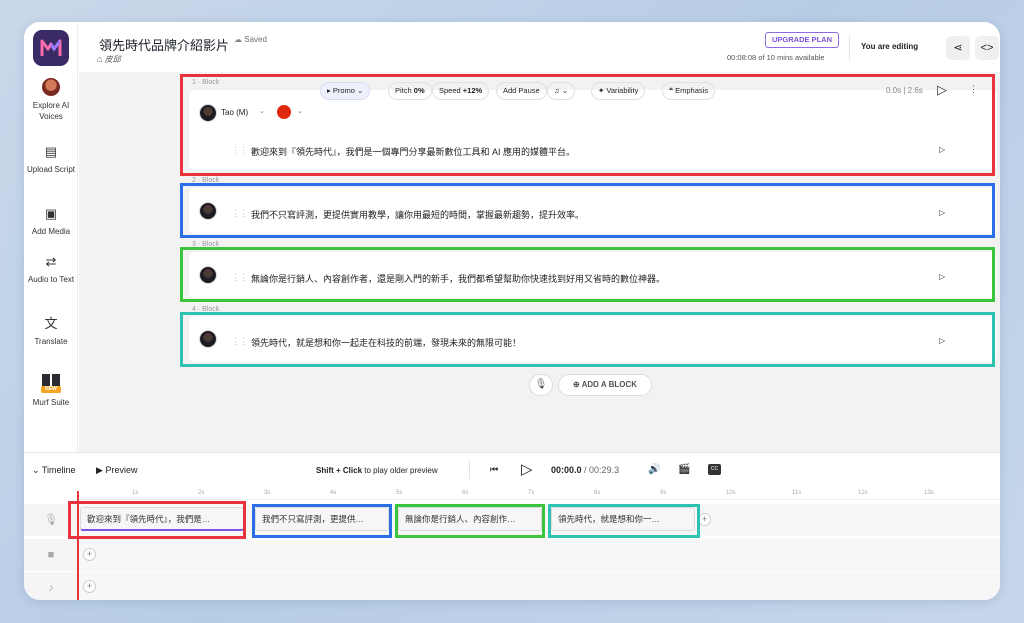 This screenshot has width=1024, height=623. I want to click on speed-value: +12%, so click(472, 90).